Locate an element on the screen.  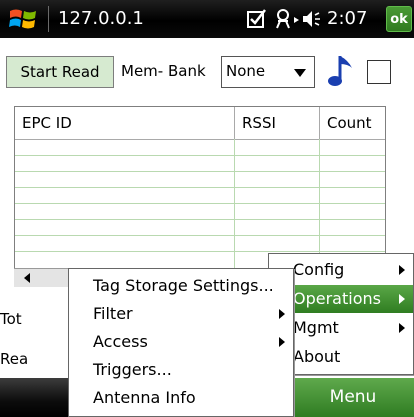
title-separator is located at coordinates (48, 19).